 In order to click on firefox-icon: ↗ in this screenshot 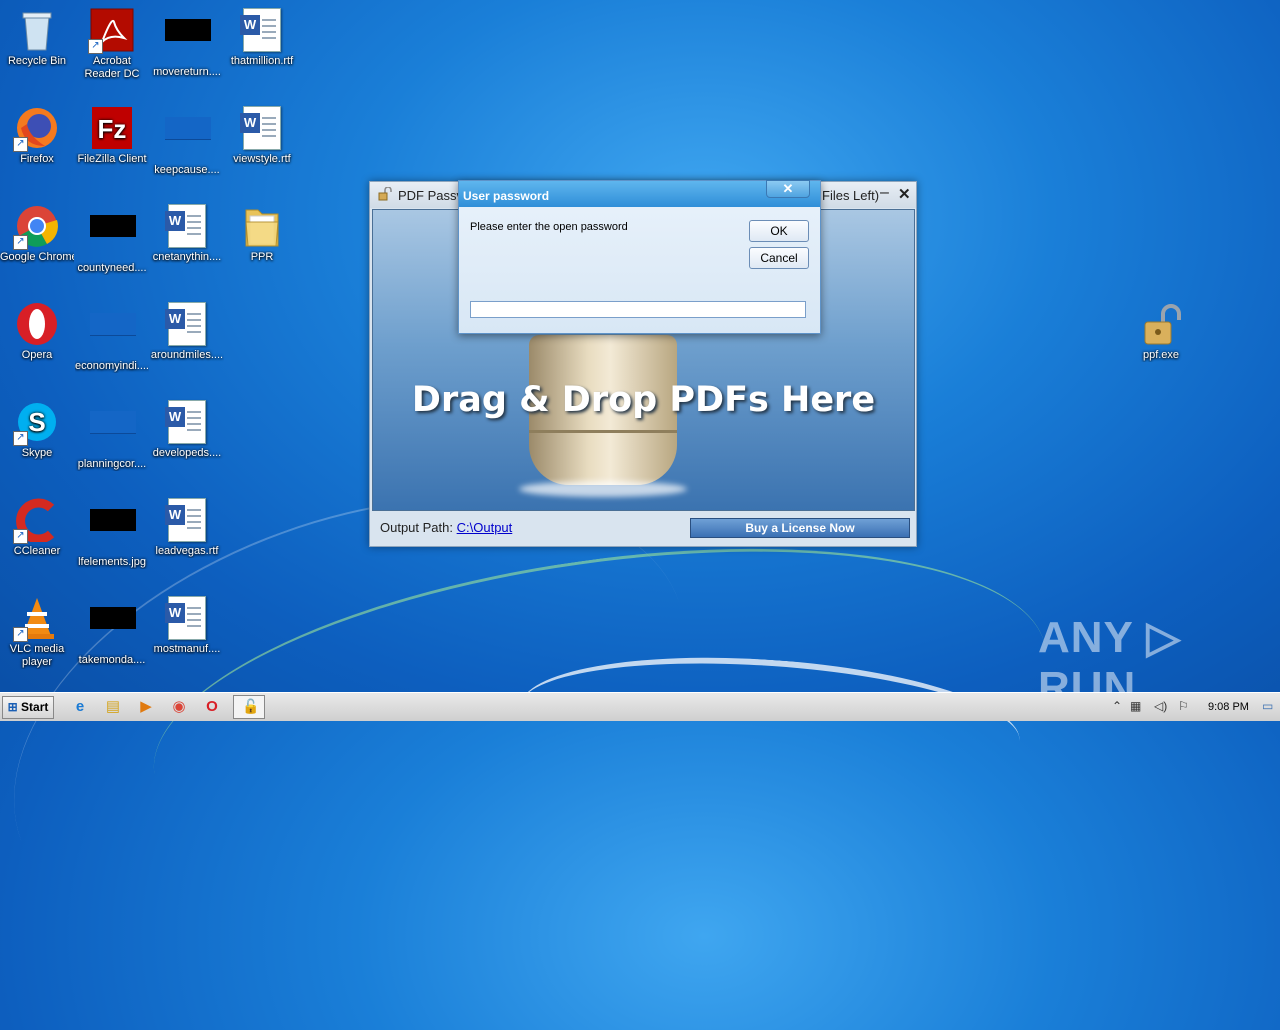, I will do `click(36, 129)`.